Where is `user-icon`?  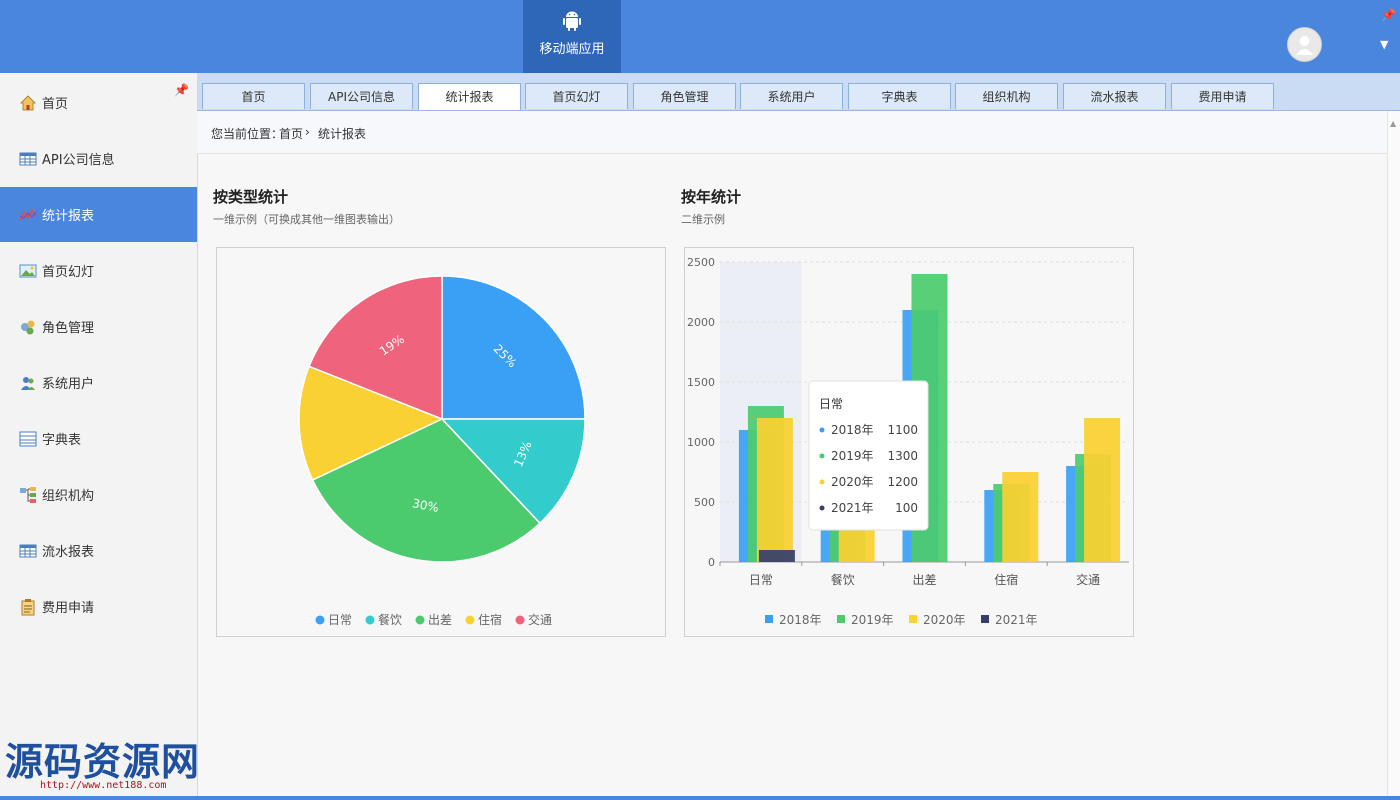
user-icon is located at coordinates (1304, 45).